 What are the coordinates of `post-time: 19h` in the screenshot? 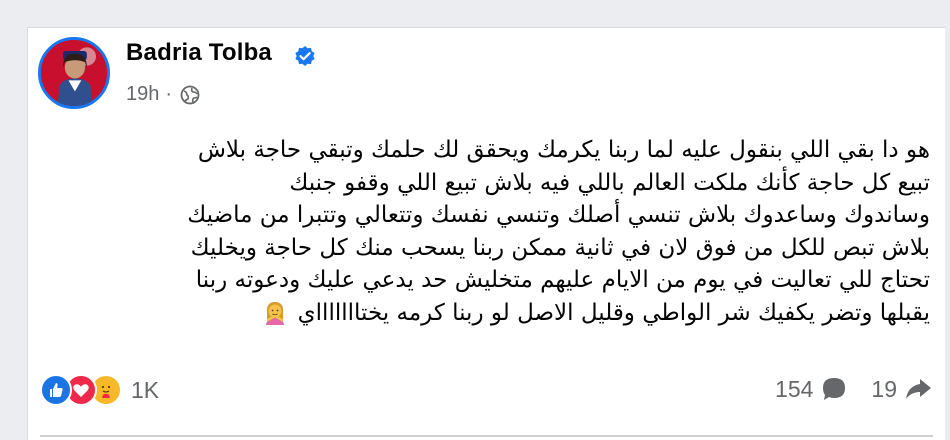 It's located at (142, 94).